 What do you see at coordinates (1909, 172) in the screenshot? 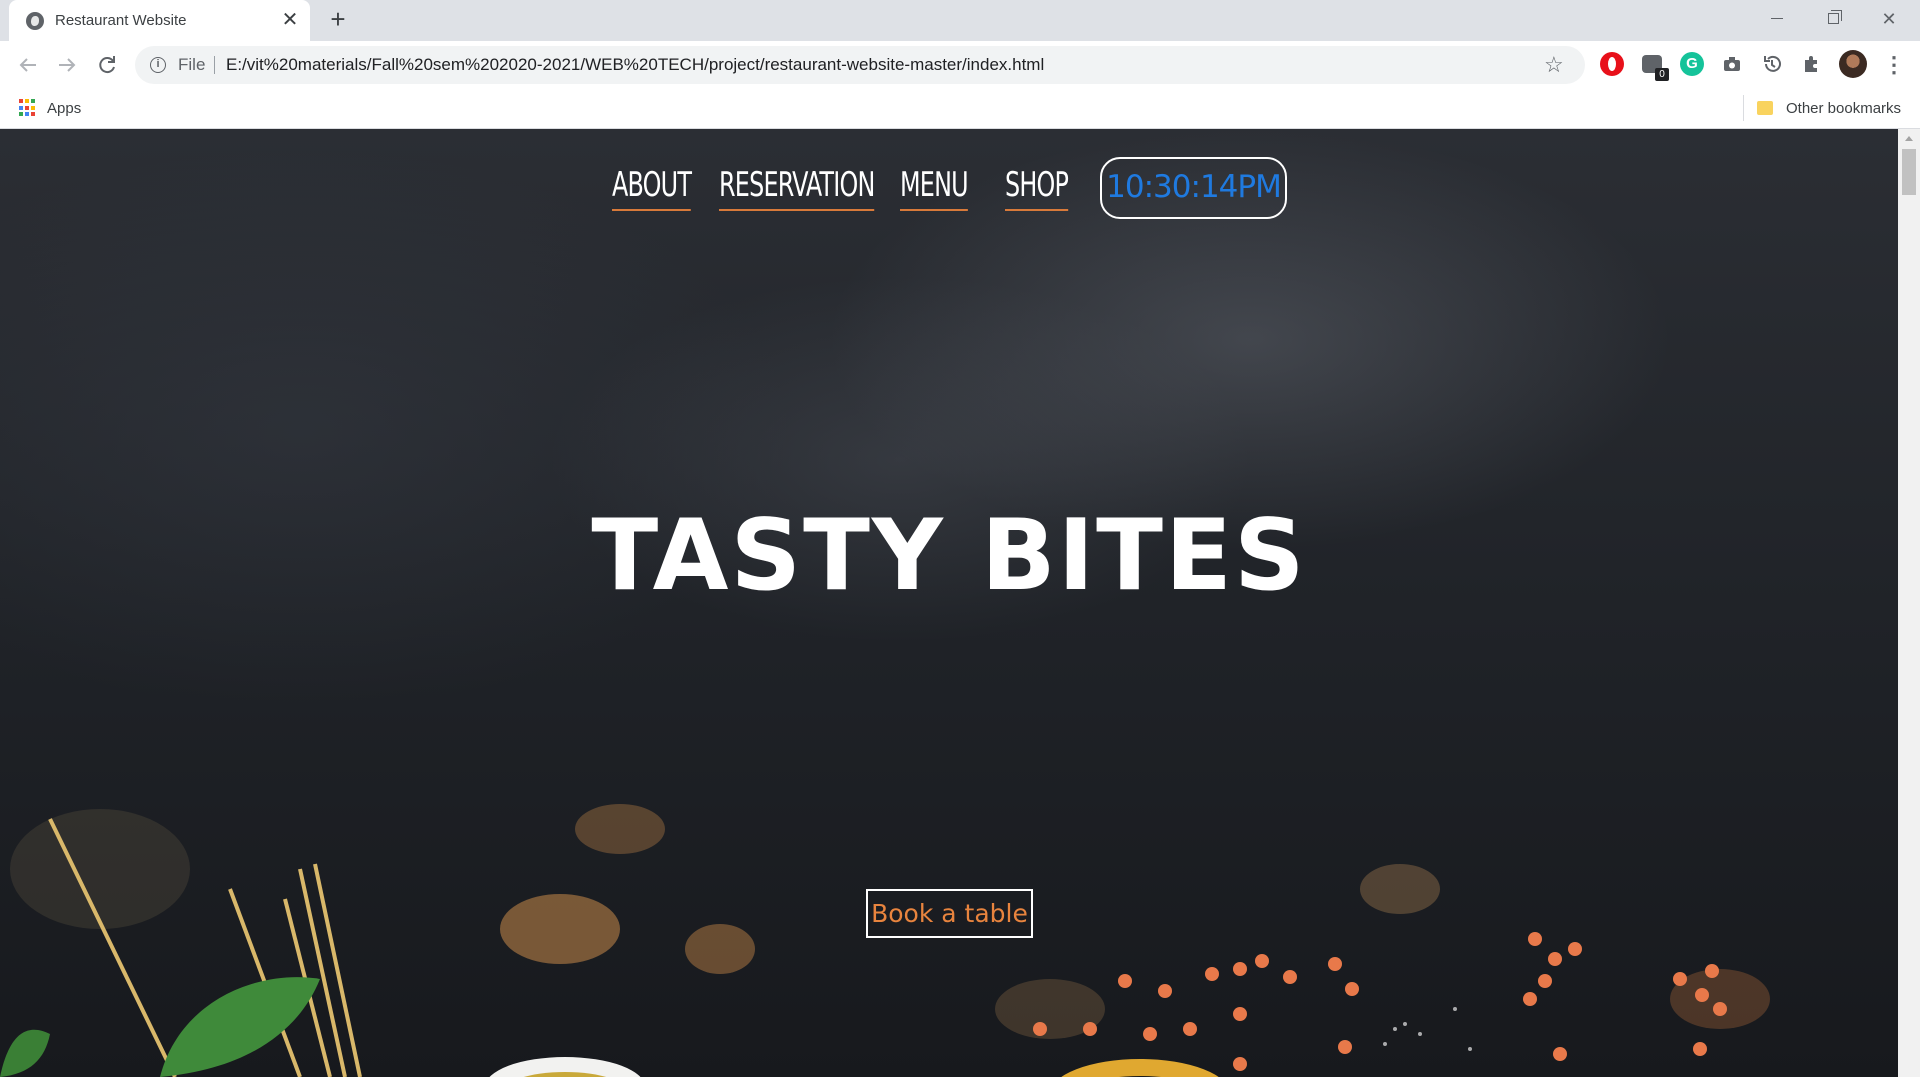
I see `scrollbar-thumb` at bounding box center [1909, 172].